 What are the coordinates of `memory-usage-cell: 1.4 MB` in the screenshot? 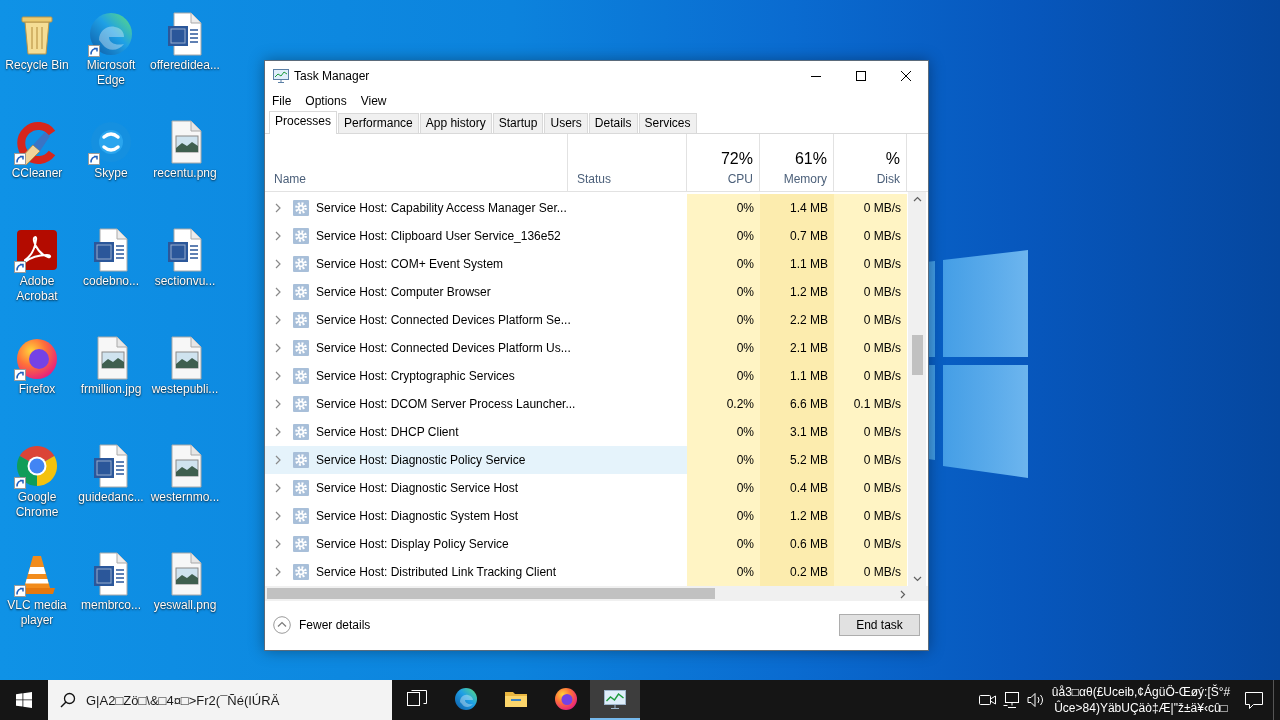 It's located at (797, 208).